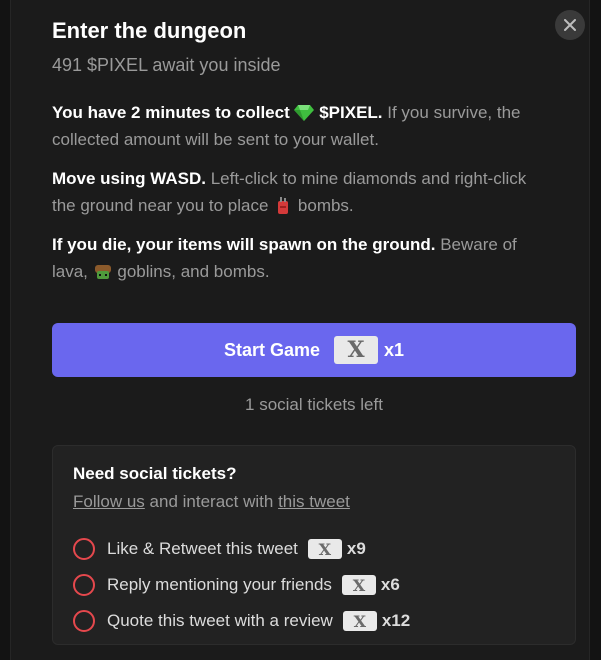  I want to click on task-like-retweet: Like & Retweet this tweet X x9, so click(219, 549).